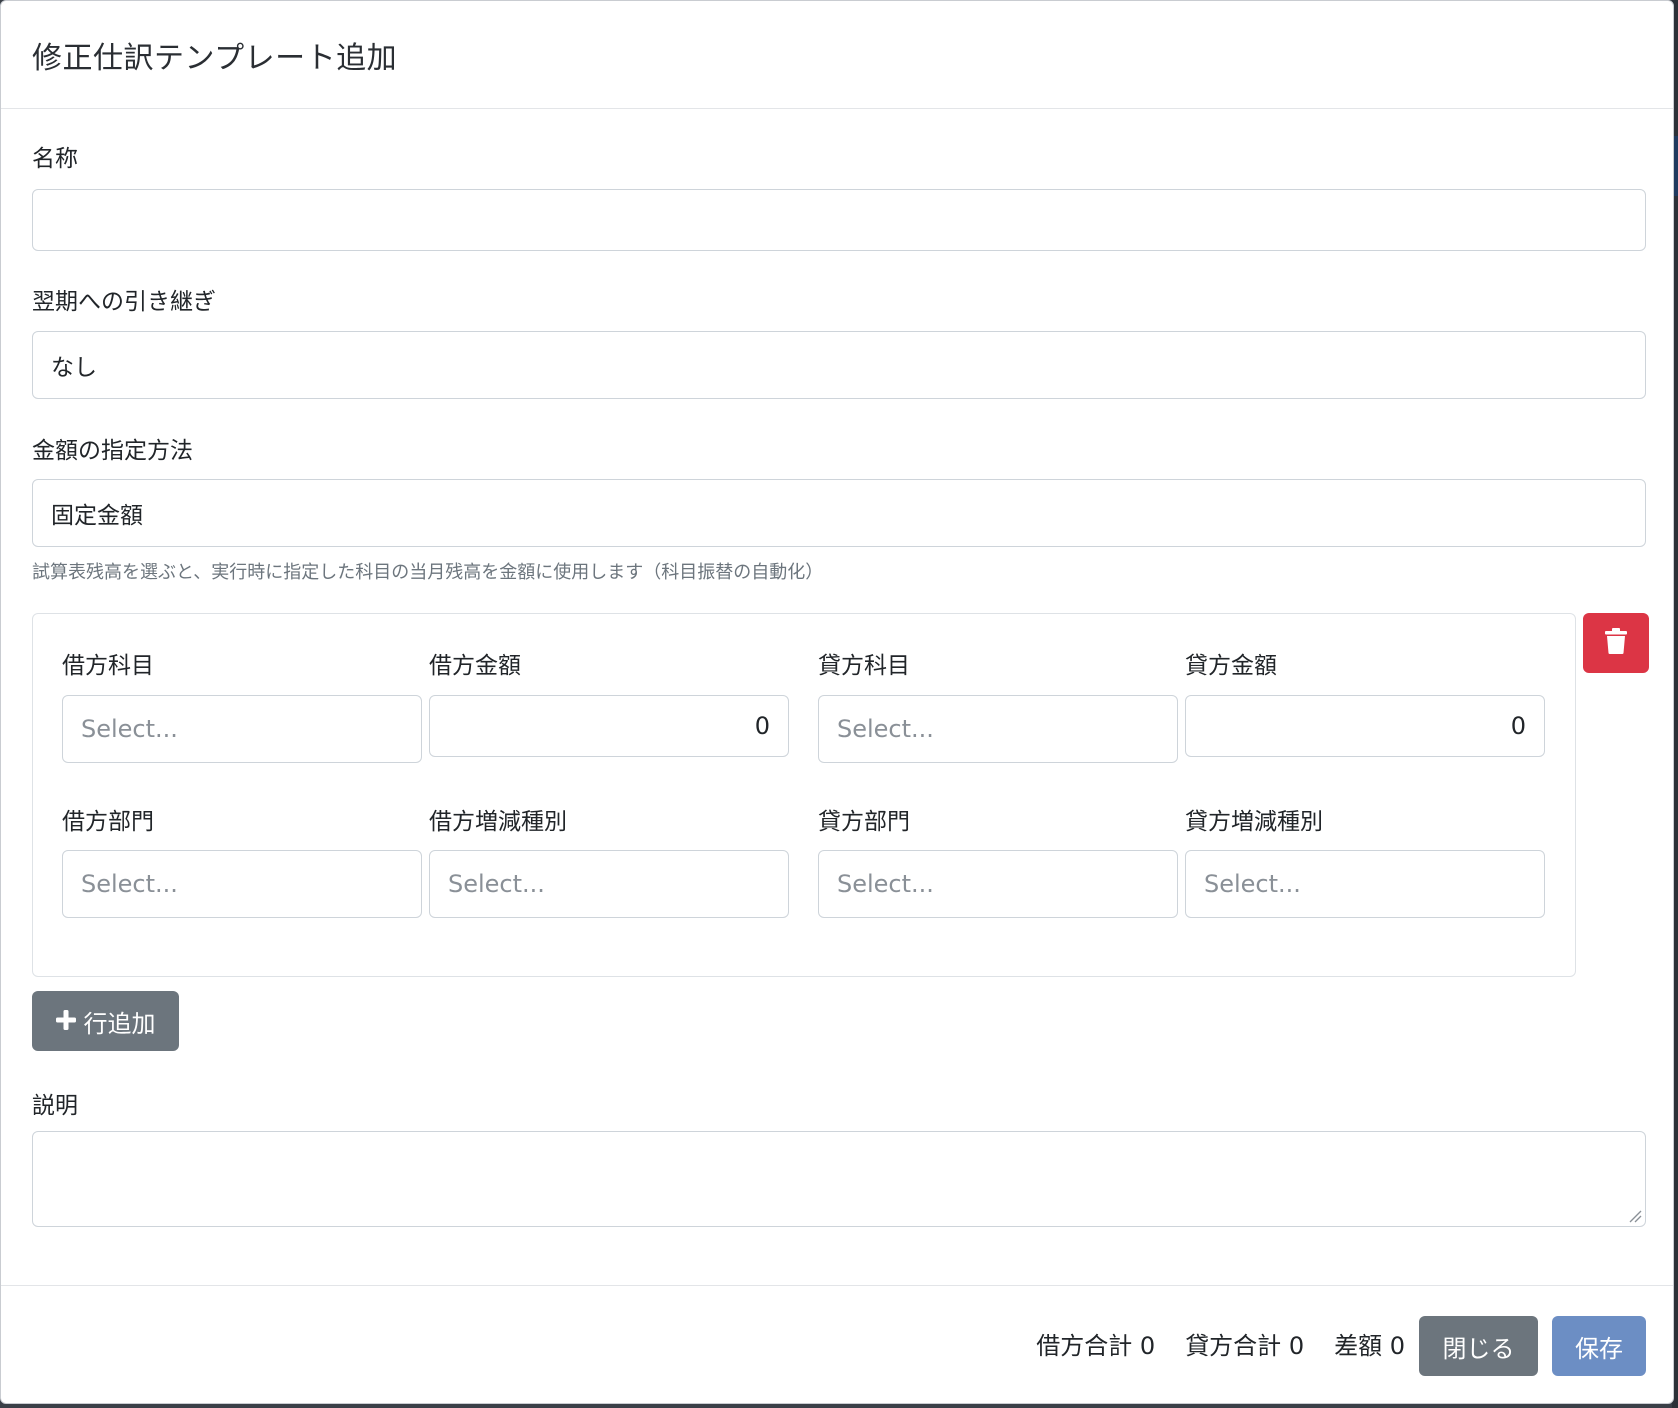 The width and height of the screenshot is (1678, 1408). I want to click on debit-department-label: 借方部門, so click(108, 822).